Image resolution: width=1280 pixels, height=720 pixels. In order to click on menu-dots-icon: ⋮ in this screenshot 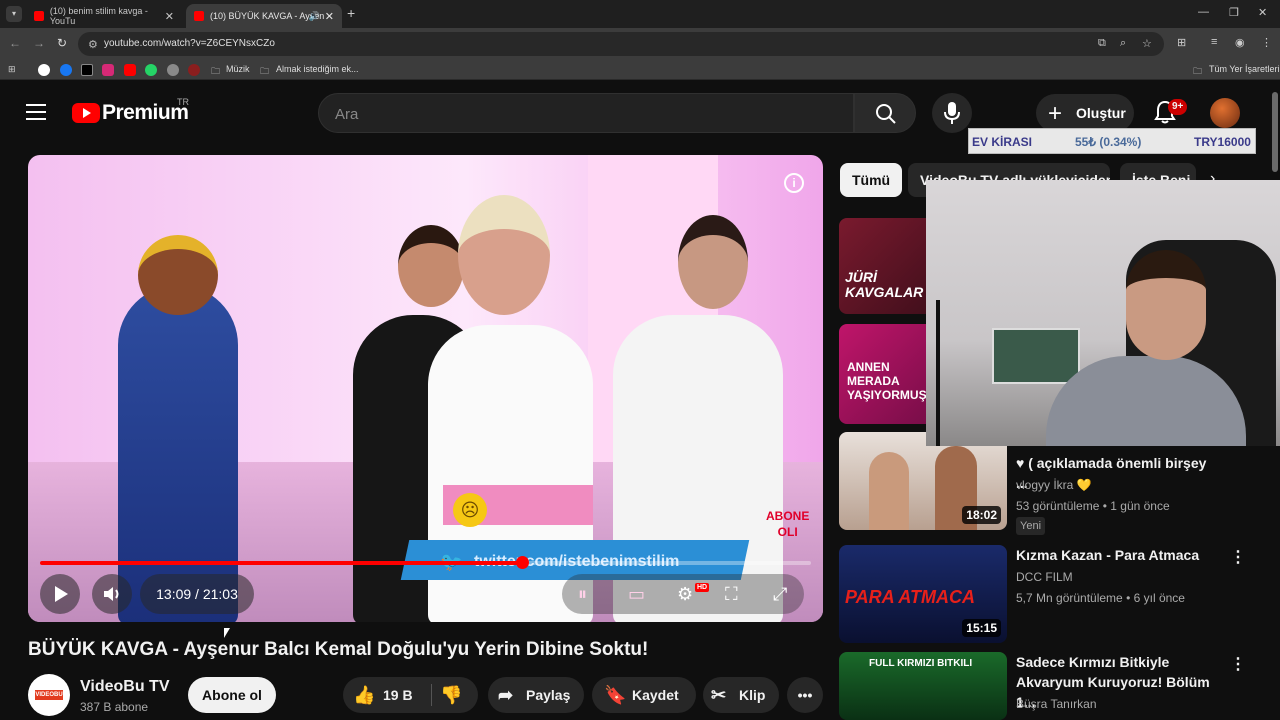, I will do `click(1266, 42)`.